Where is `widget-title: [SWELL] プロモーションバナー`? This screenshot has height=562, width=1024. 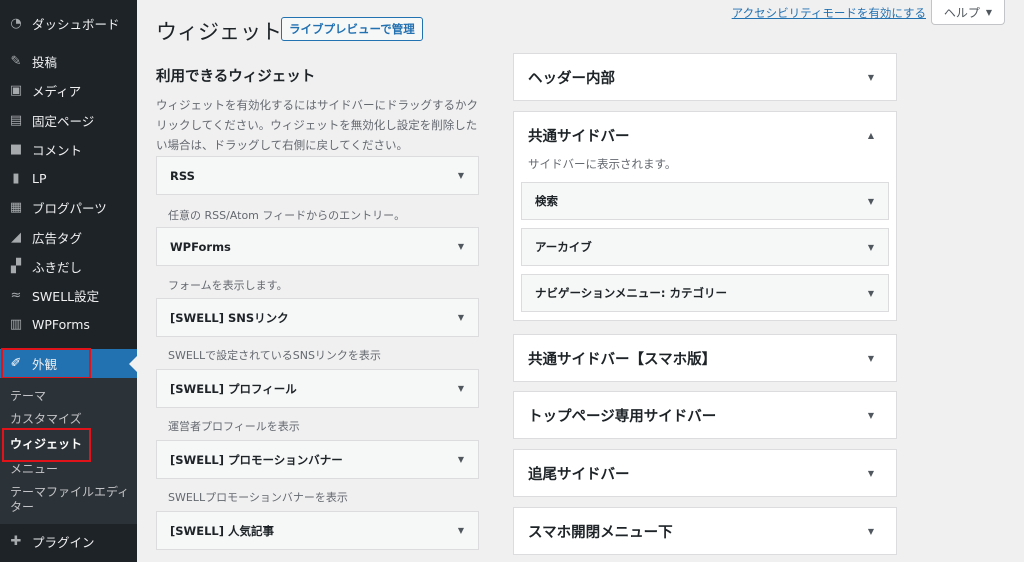
widget-title: [SWELL] プロモーションバナー is located at coordinates (256, 459).